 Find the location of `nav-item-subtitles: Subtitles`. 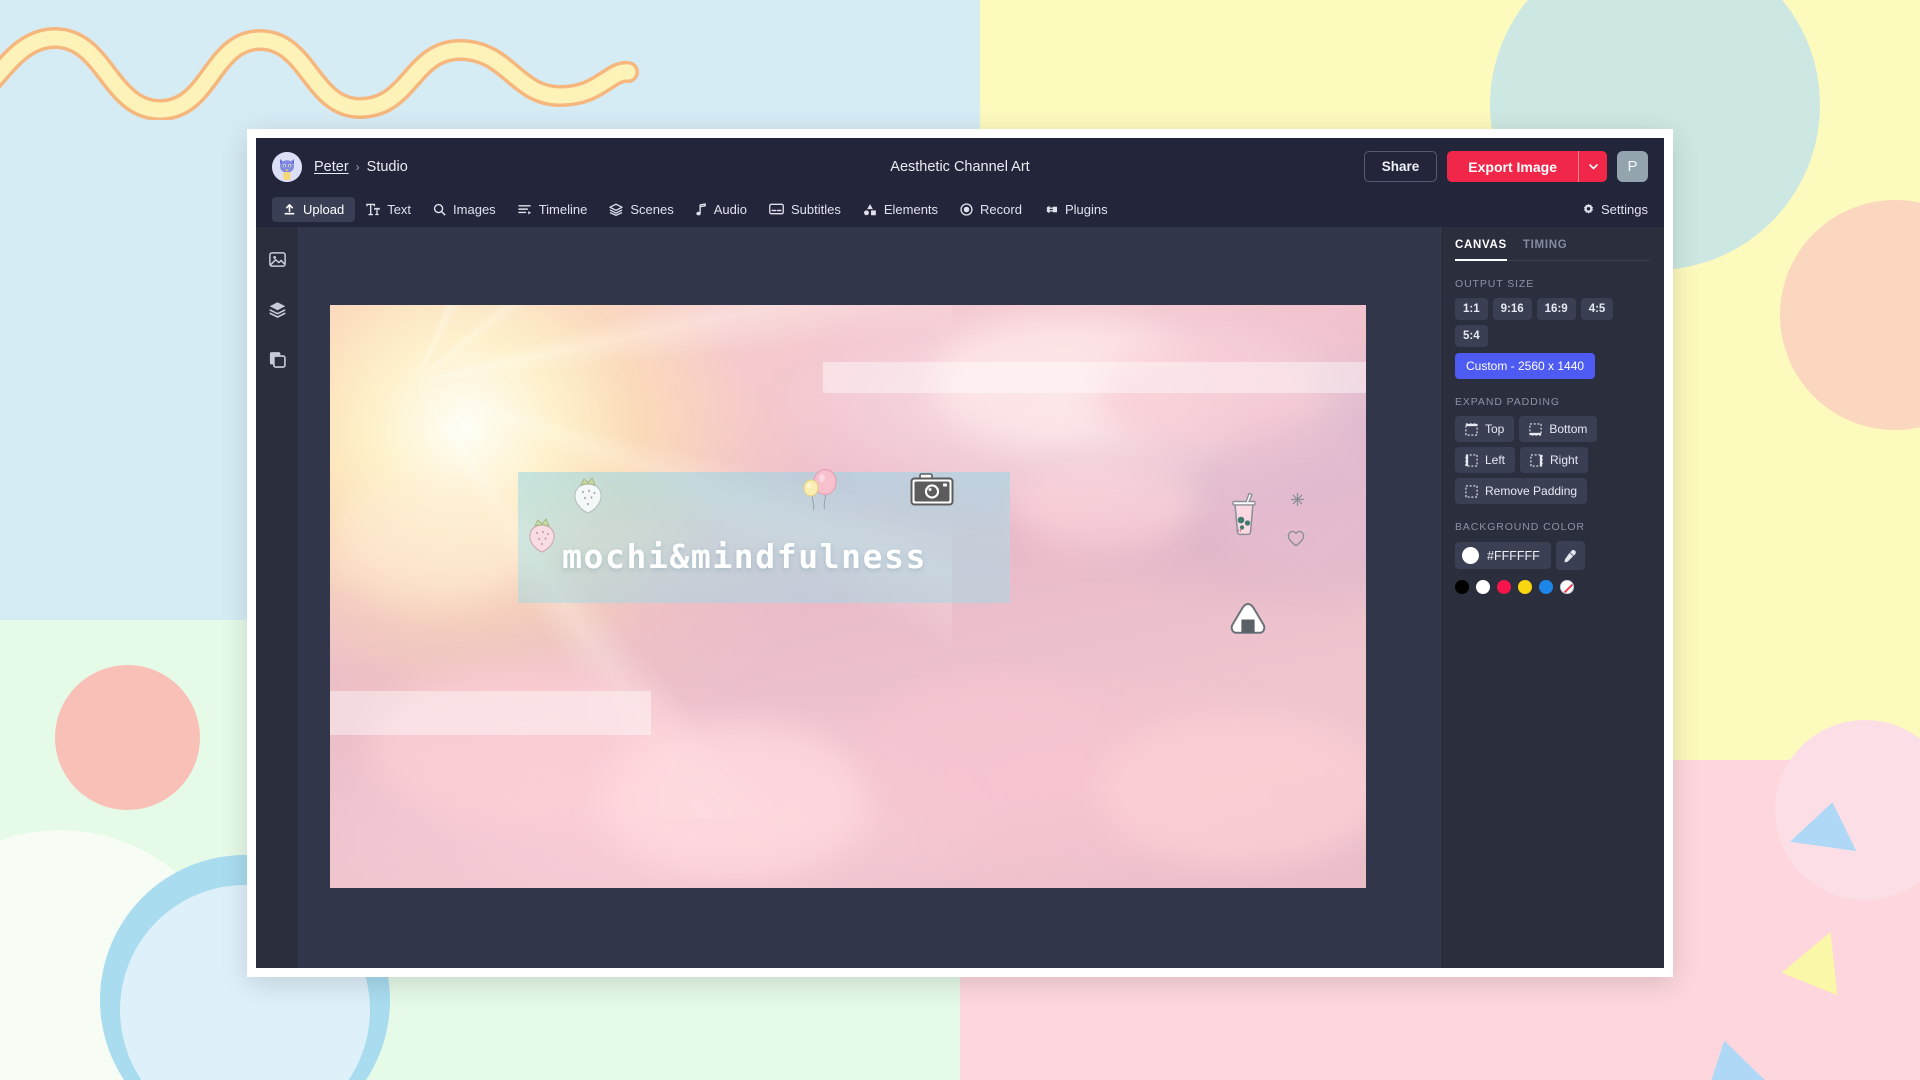

nav-item-subtitles: Subtitles is located at coordinates (805, 209).